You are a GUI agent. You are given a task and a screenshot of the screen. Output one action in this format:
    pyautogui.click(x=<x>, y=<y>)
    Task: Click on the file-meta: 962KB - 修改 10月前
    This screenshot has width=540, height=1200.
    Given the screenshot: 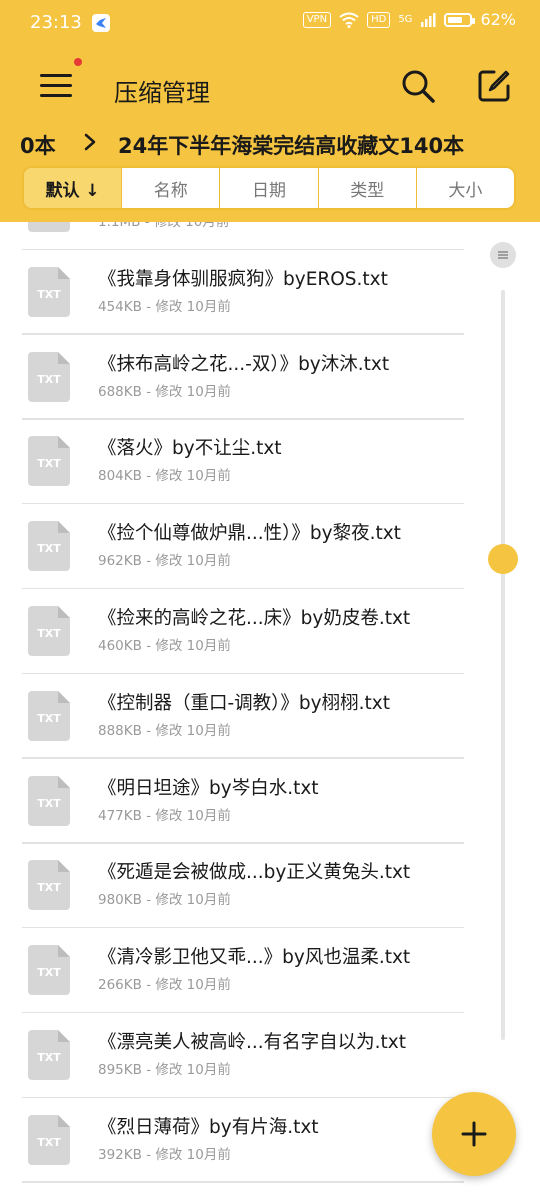 What is the action you would take?
    pyautogui.click(x=164, y=559)
    